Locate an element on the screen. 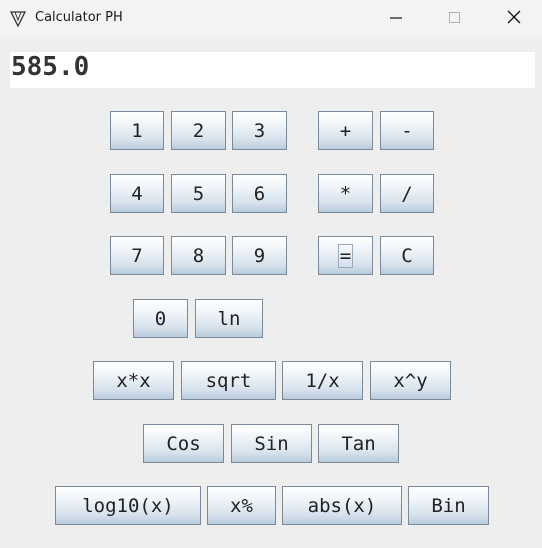  button-label: ln is located at coordinates (229, 318).